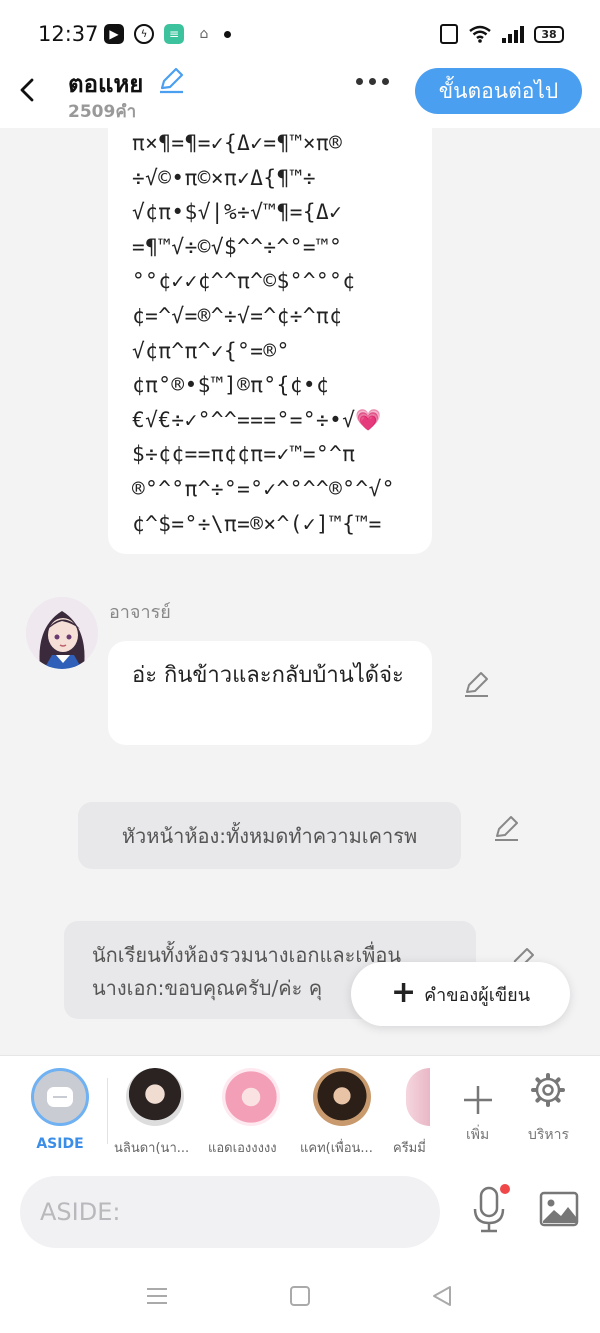  I want to click on message-line: °°¢✓✓¢^^π^©$°^°°¢, so click(244, 281).